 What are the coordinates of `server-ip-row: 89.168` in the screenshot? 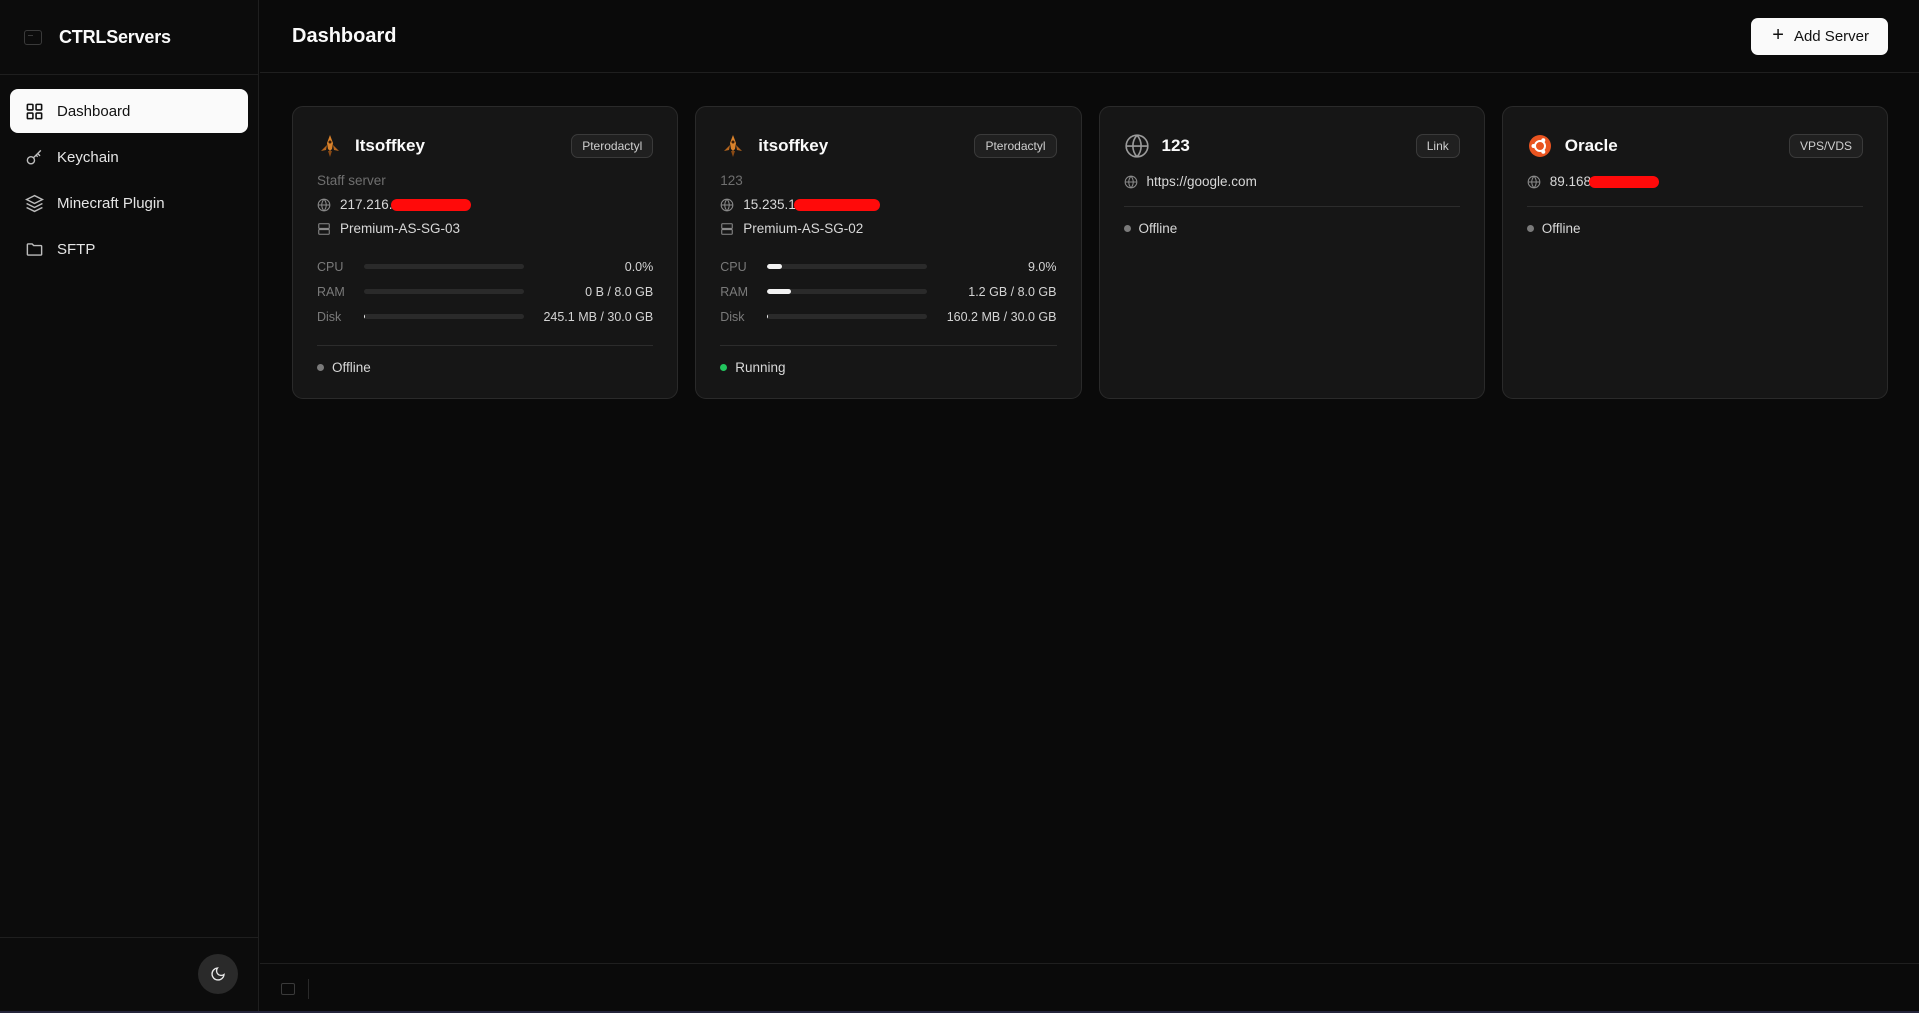 It's located at (1695, 181).